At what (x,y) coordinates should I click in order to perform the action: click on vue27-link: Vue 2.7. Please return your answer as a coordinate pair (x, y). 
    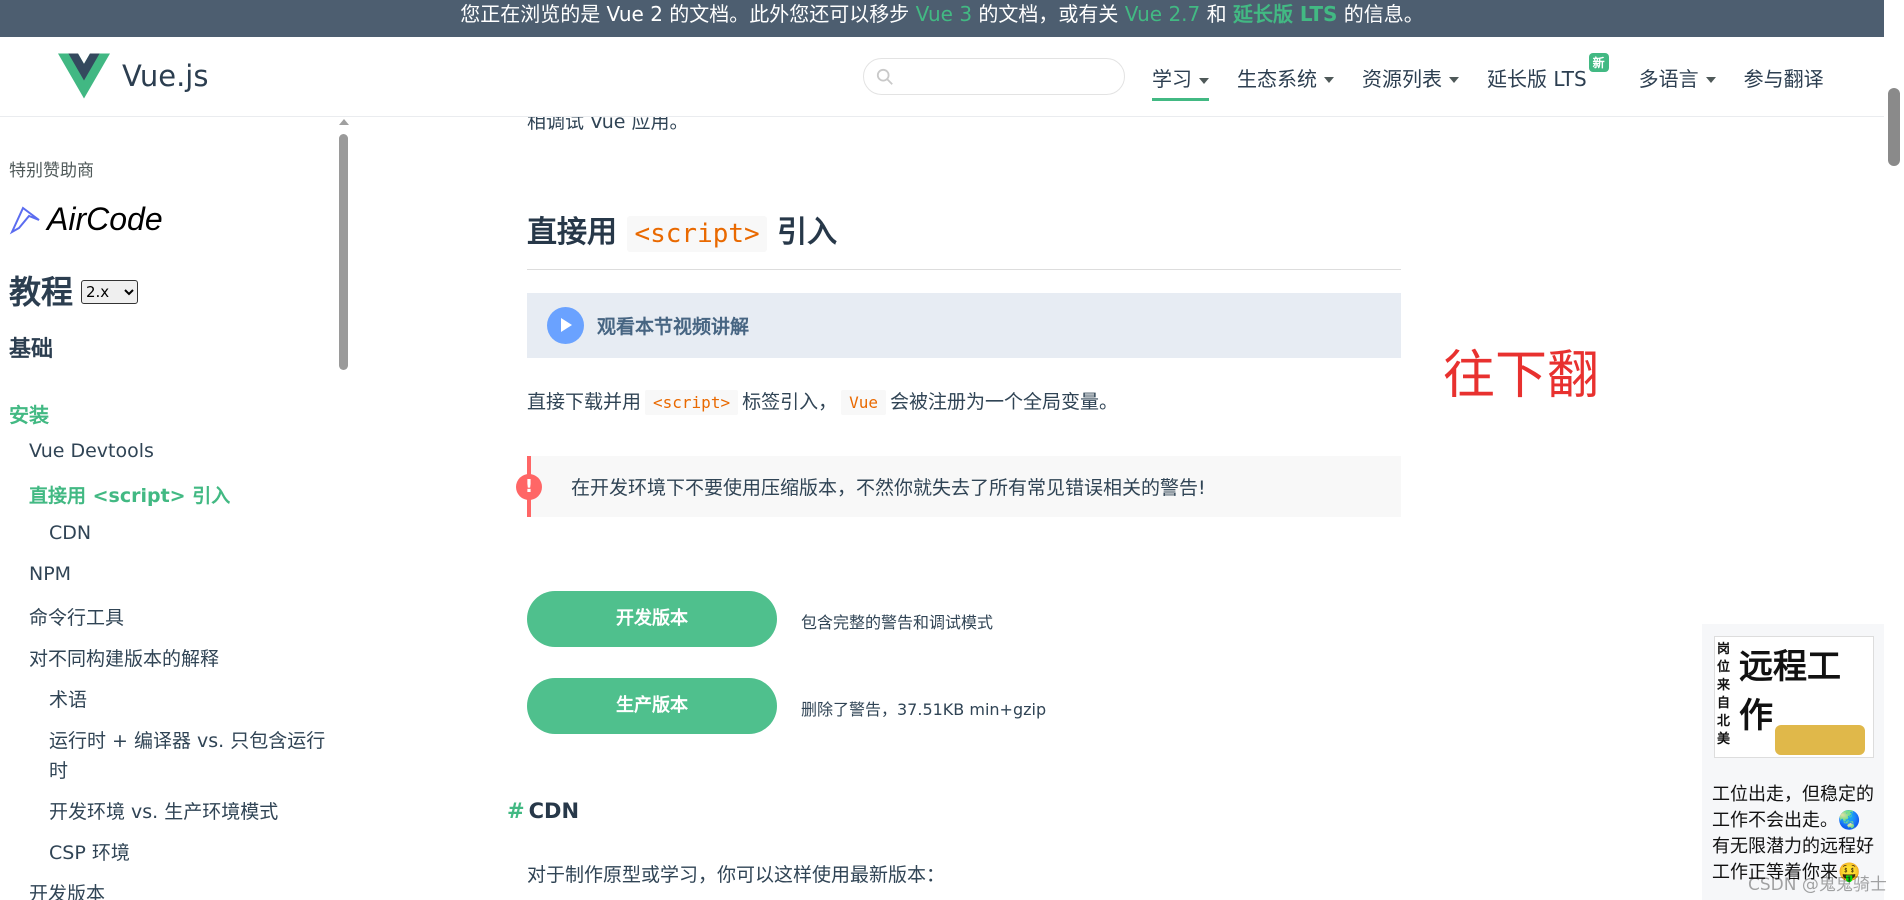
    Looking at the image, I should click on (1162, 14).